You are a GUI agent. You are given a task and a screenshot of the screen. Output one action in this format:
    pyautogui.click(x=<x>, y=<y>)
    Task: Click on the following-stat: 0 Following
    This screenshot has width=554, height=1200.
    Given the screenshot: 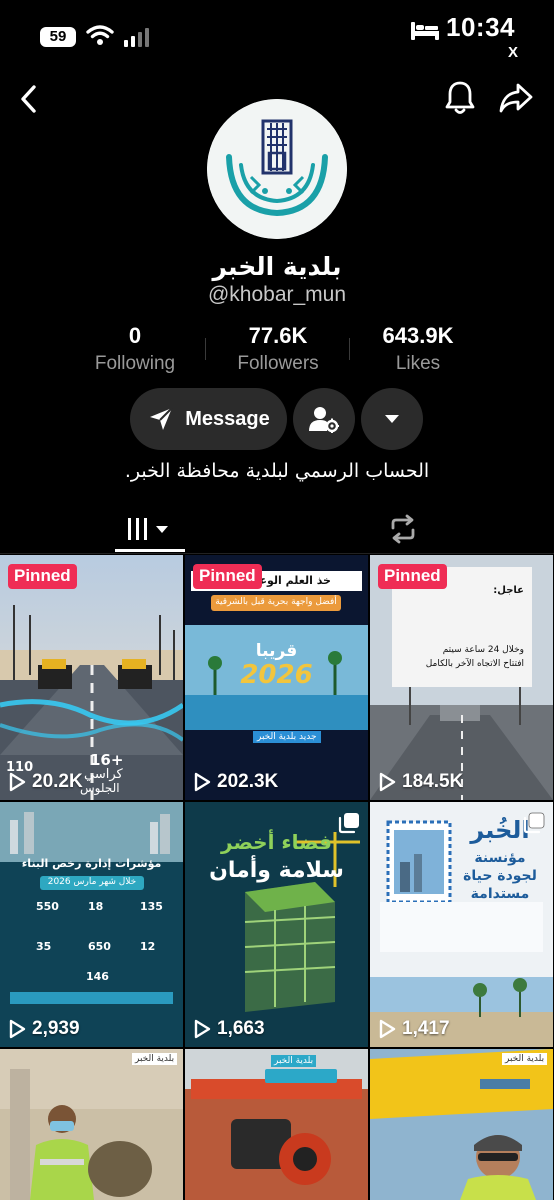 What is the action you would take?
    pyautogui.click(x=135, y=349)
    